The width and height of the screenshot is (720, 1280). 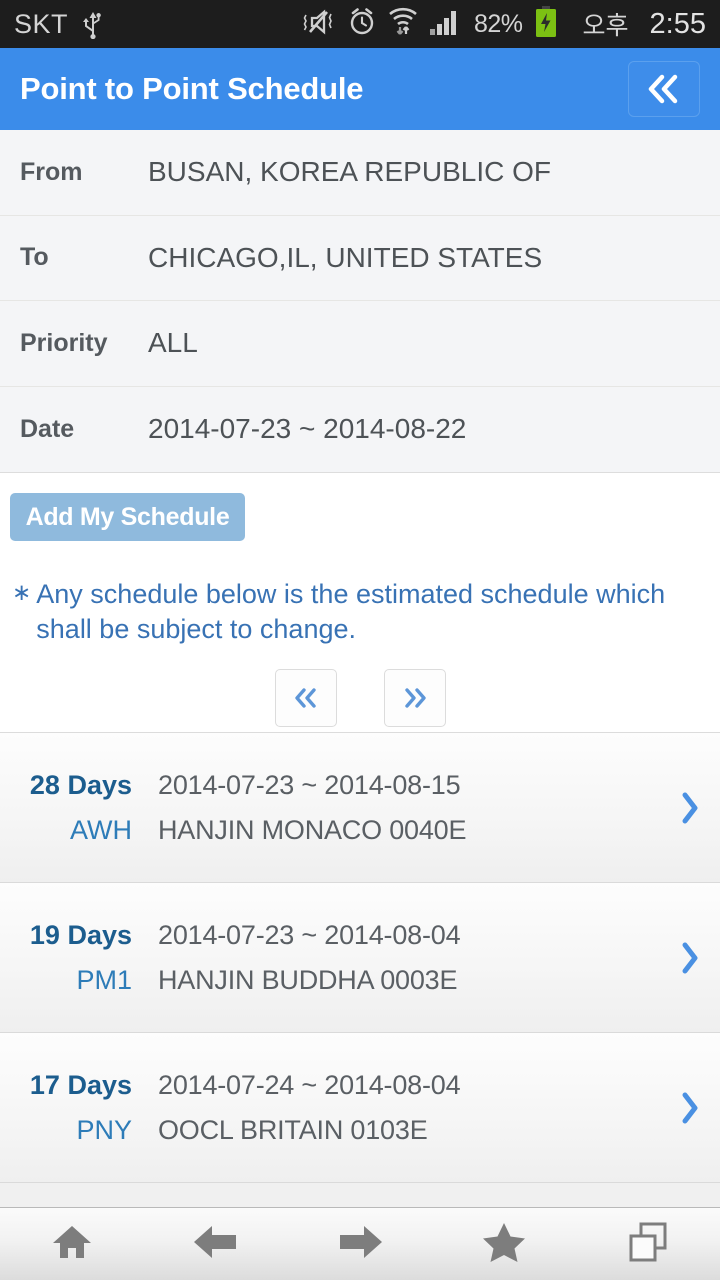 I want to click on nav-back-button, so click(x=216, y=1244).